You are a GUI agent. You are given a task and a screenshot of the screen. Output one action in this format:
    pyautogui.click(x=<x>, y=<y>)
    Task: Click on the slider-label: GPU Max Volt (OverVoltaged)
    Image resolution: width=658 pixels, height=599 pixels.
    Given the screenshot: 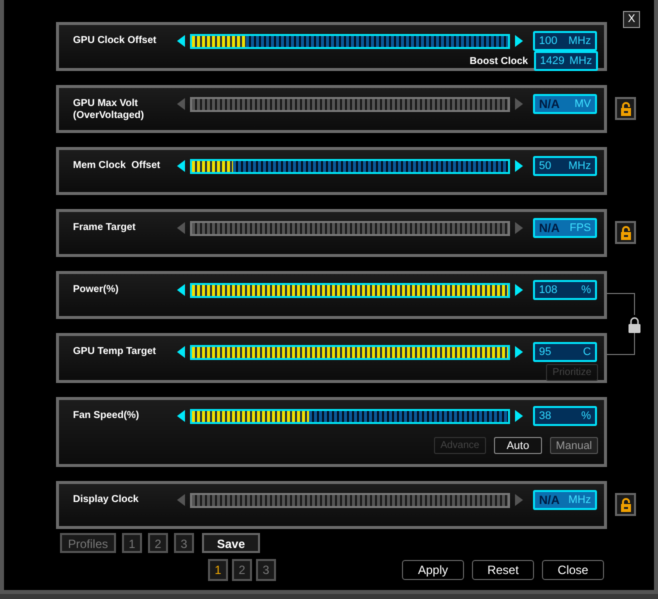 What is the action you would take?
    pyautogui.click(x=109, y=110)
    